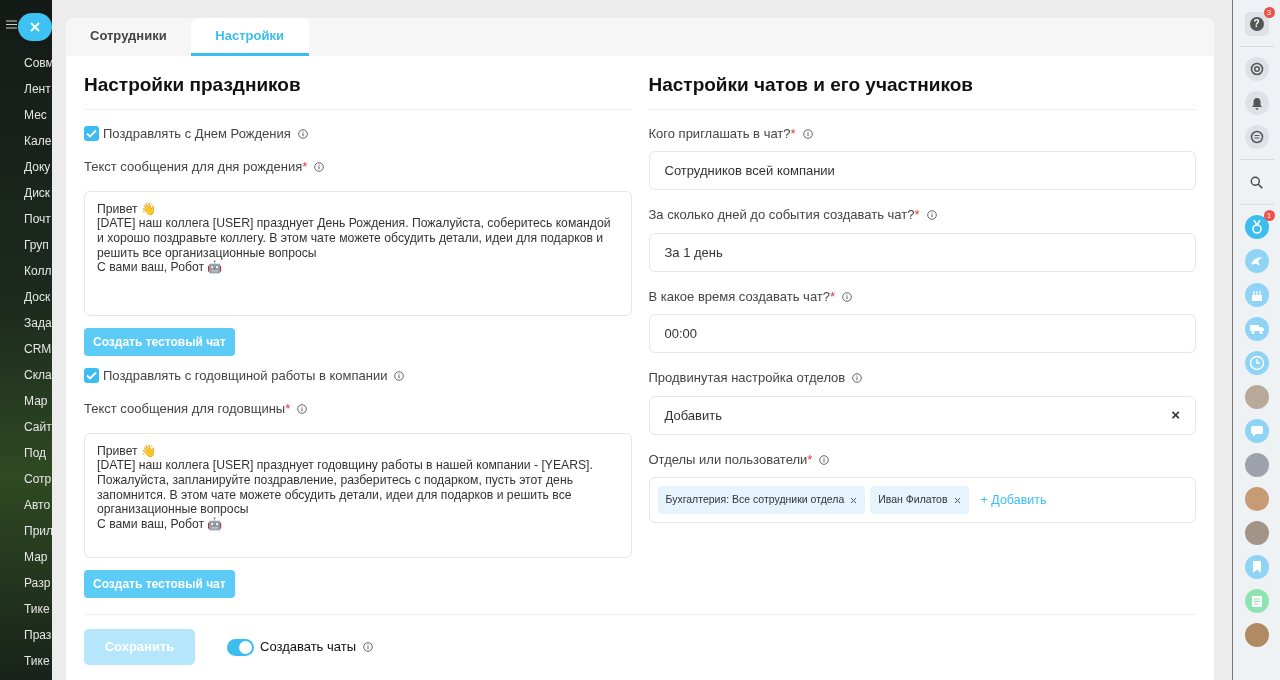 This screenshot has width=1280, height=680. What do you see at coordinates (197, 133) in the screenshot?
I see `checkbox-label: Поздравлять с Днем Рождения` at bounding box center [197, 133].